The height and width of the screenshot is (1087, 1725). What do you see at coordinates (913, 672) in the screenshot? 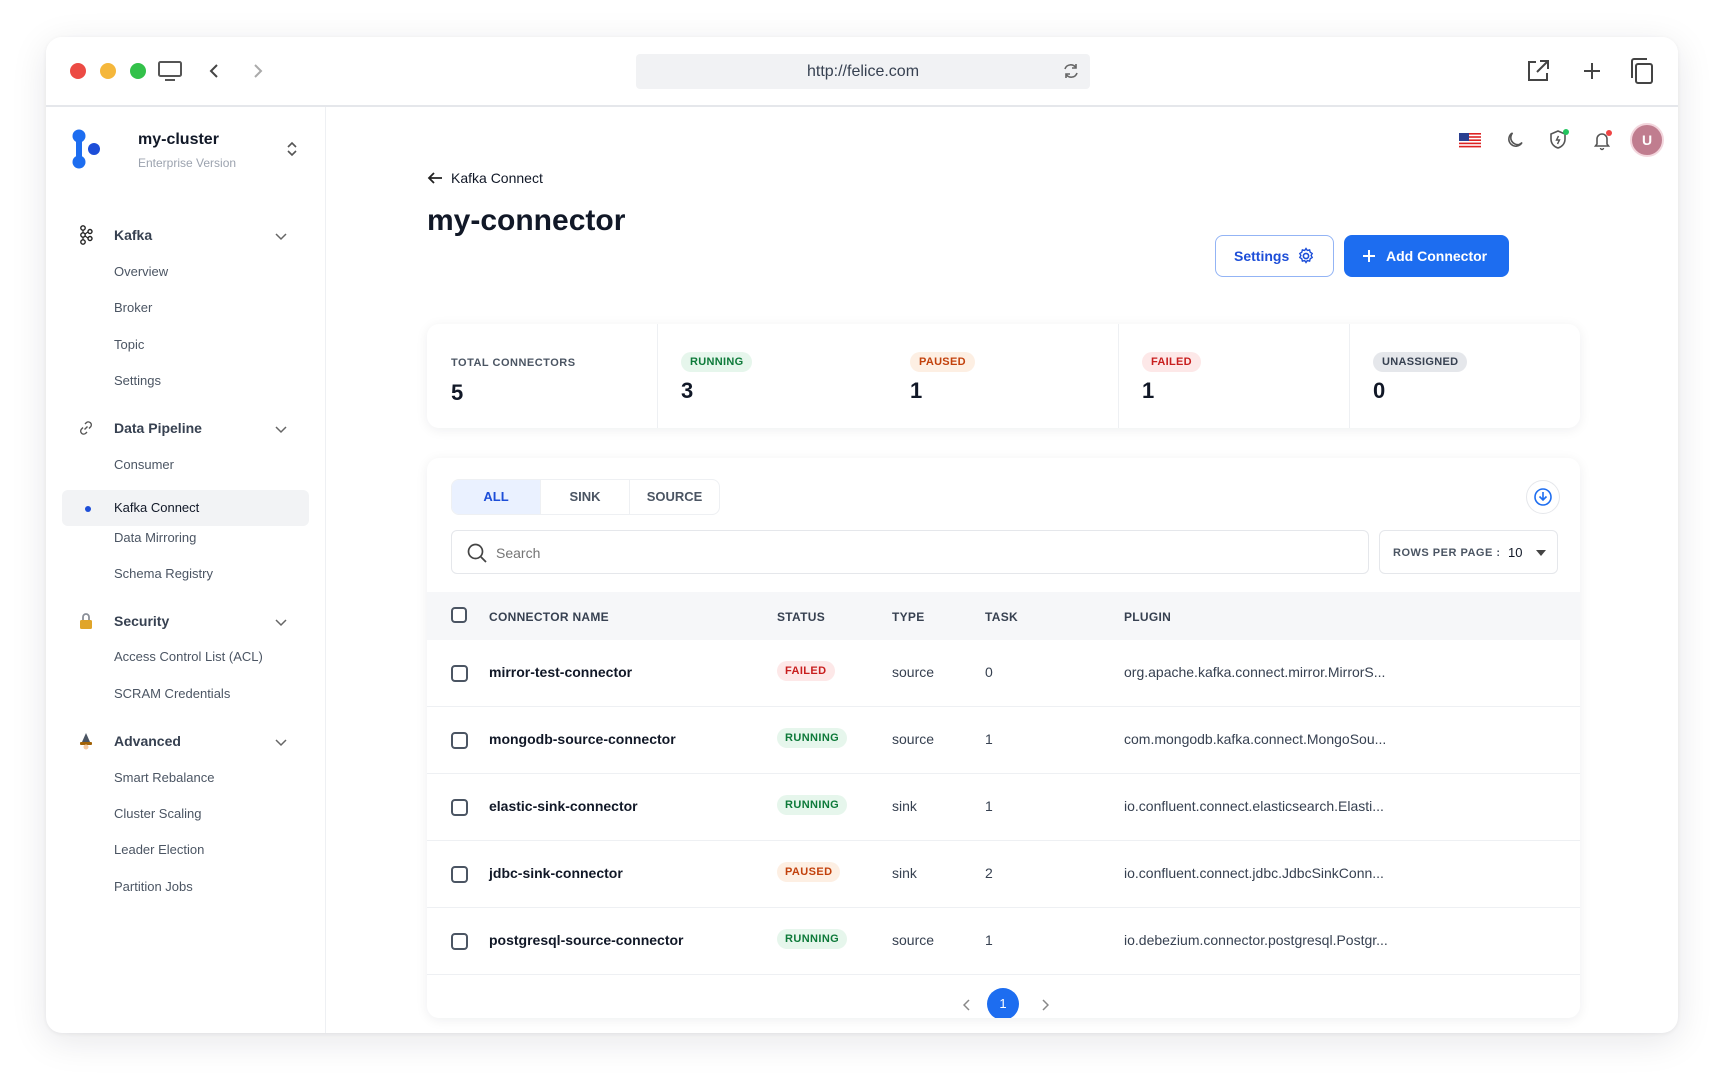
I see `connector-type: source` at bounding box center [913, 672].